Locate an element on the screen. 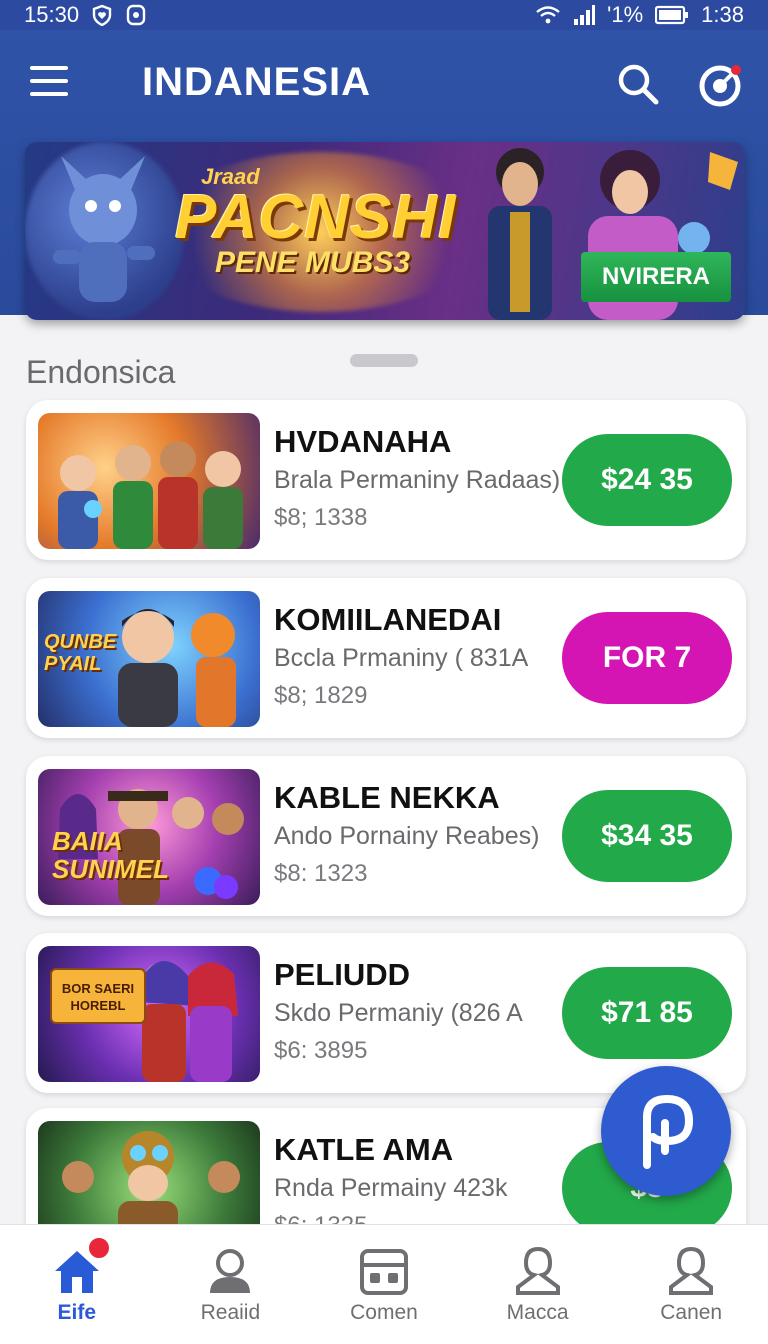 The width and height of the screenshot is (768, 1344). page-title: INDANESIA is located at coordinates (257, 82).